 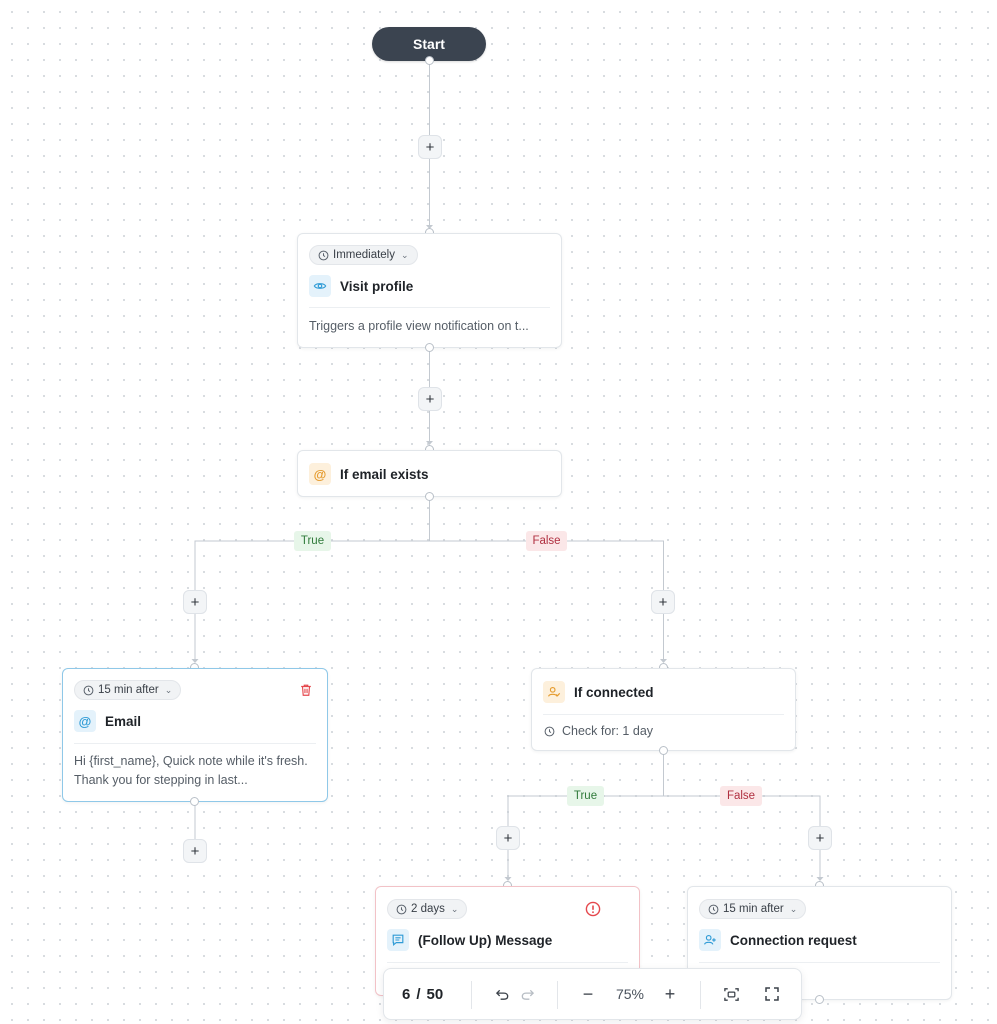 What do you see at coordinates (422, 994) in the screenshot?
I see `page-counter: 6 / 50` at bounding box center [422, 994].